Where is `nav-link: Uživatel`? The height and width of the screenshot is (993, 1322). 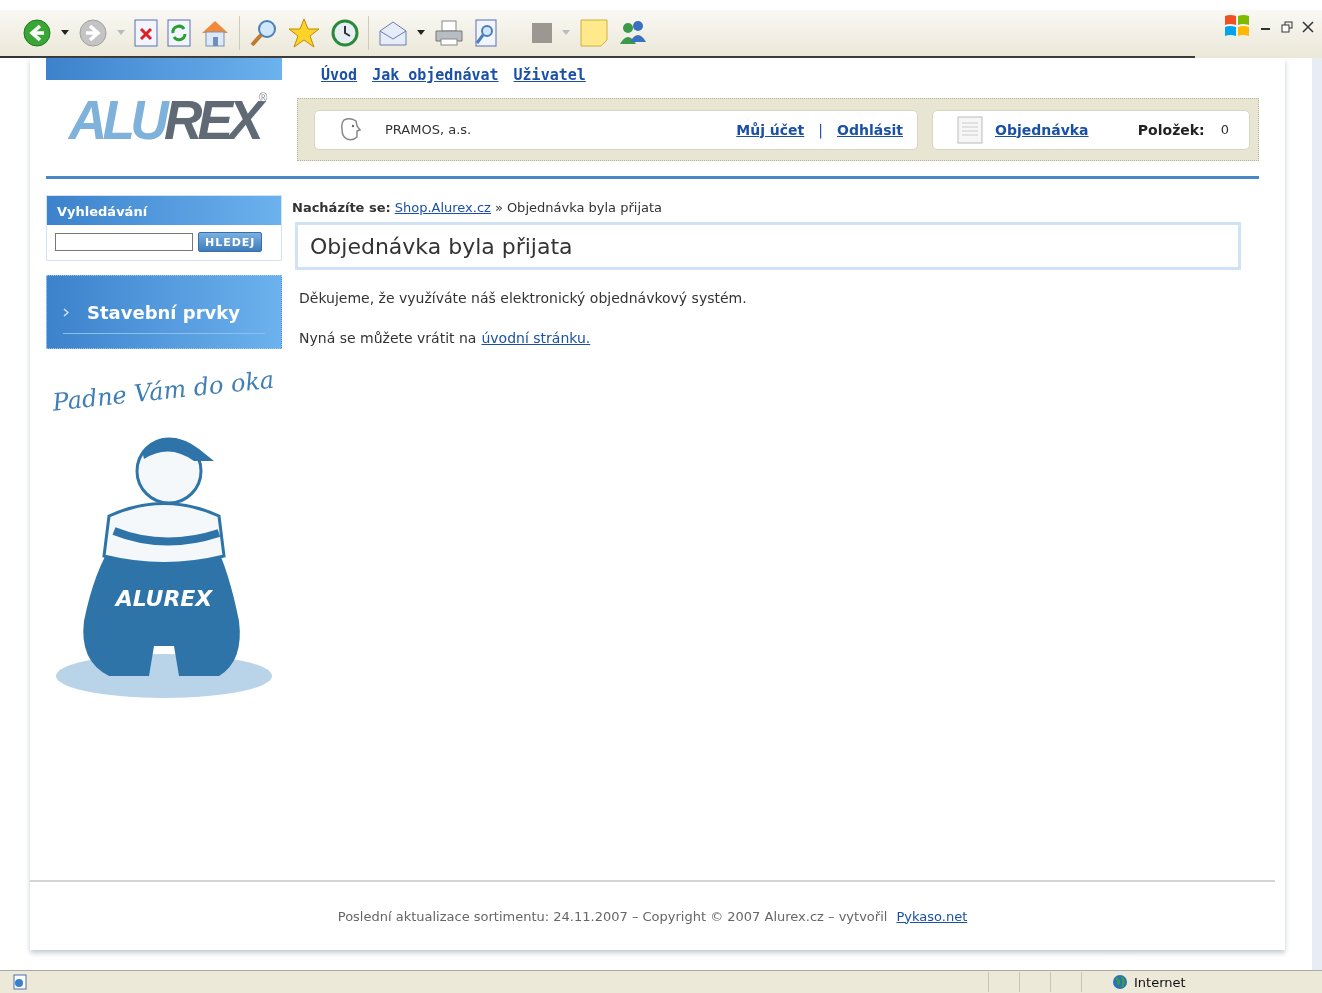 nav-link: Uživatel is located at coordinates (549, 77).